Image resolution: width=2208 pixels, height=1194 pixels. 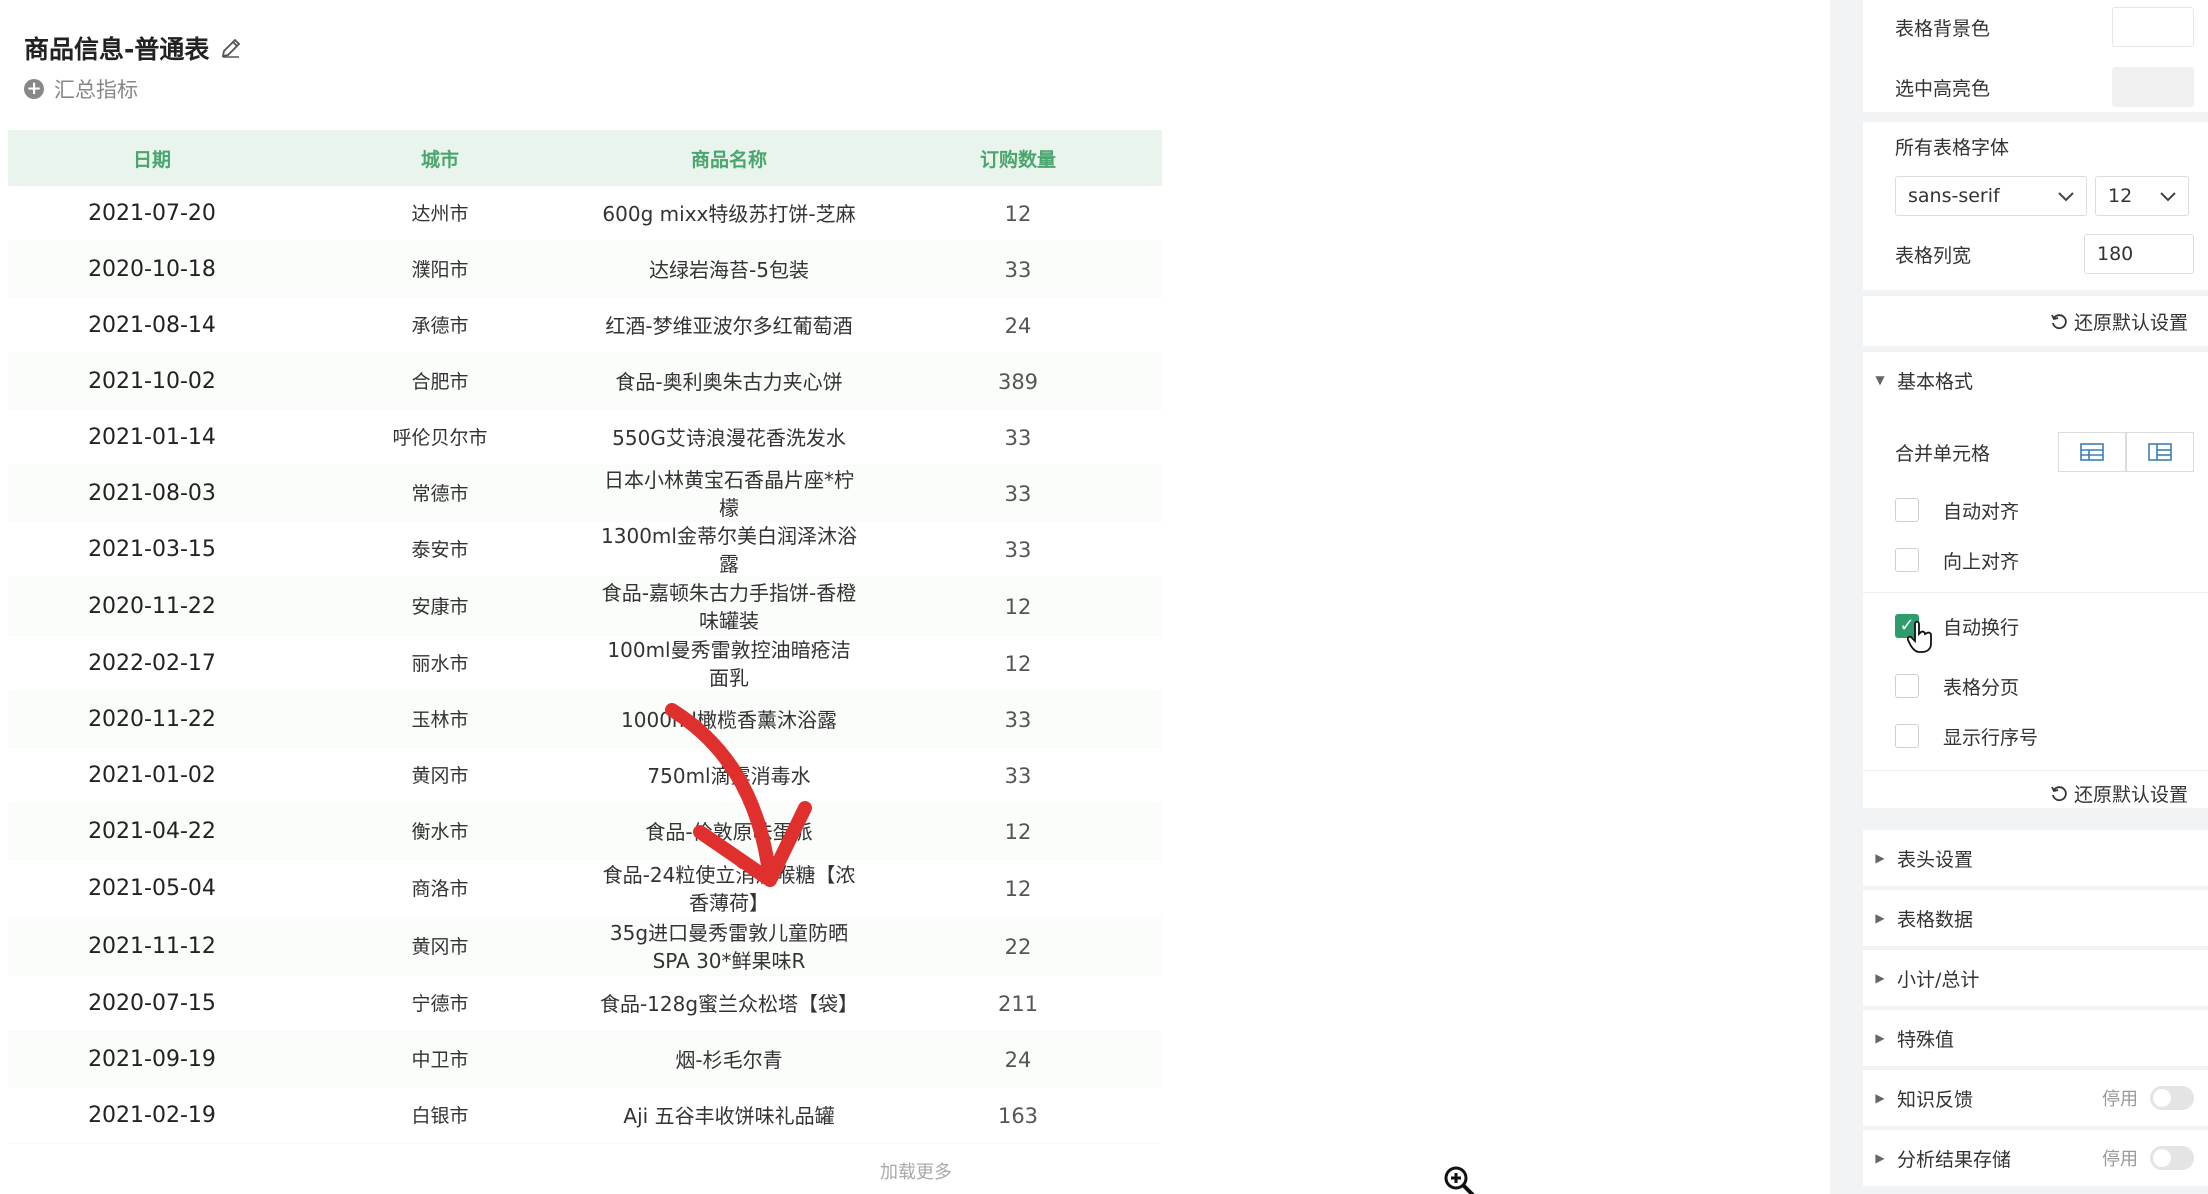 What do you see at coordinates (440, 213) in the screenshot?
I see `cell-city: 达州市` at bounding box center [440, 213].